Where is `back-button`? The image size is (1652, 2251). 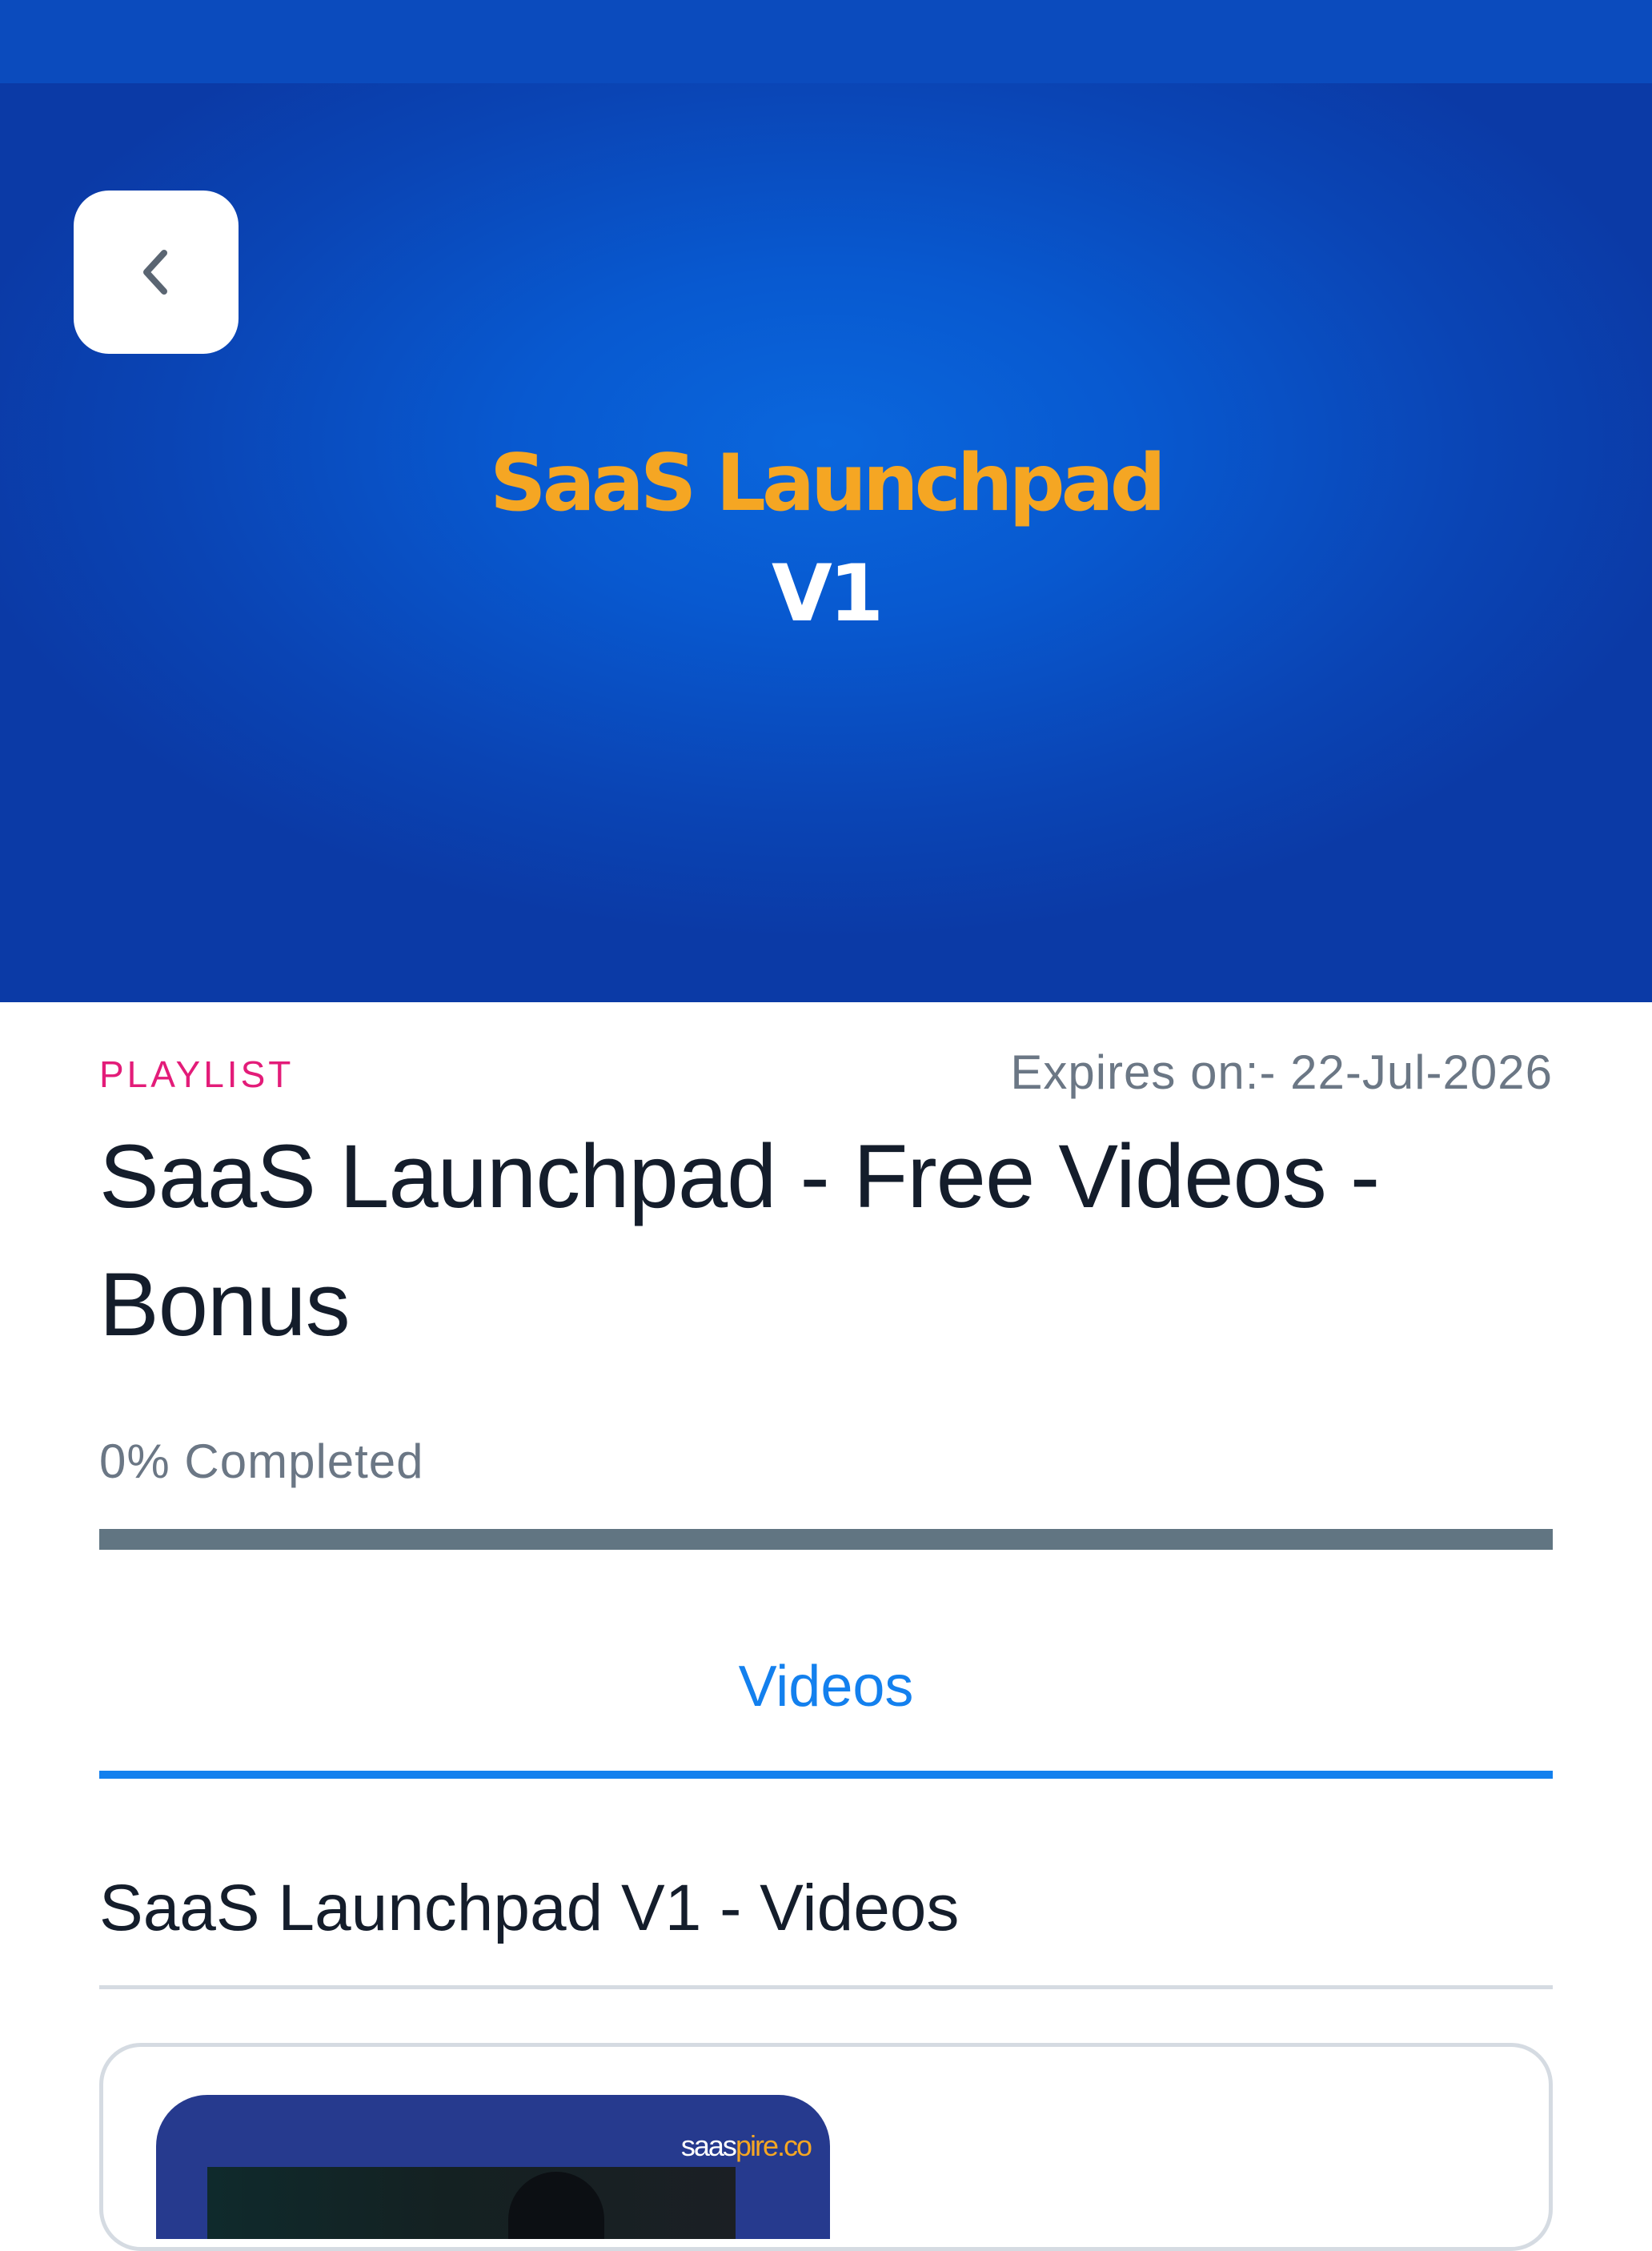
back-button is located at coordinates (156, 272).